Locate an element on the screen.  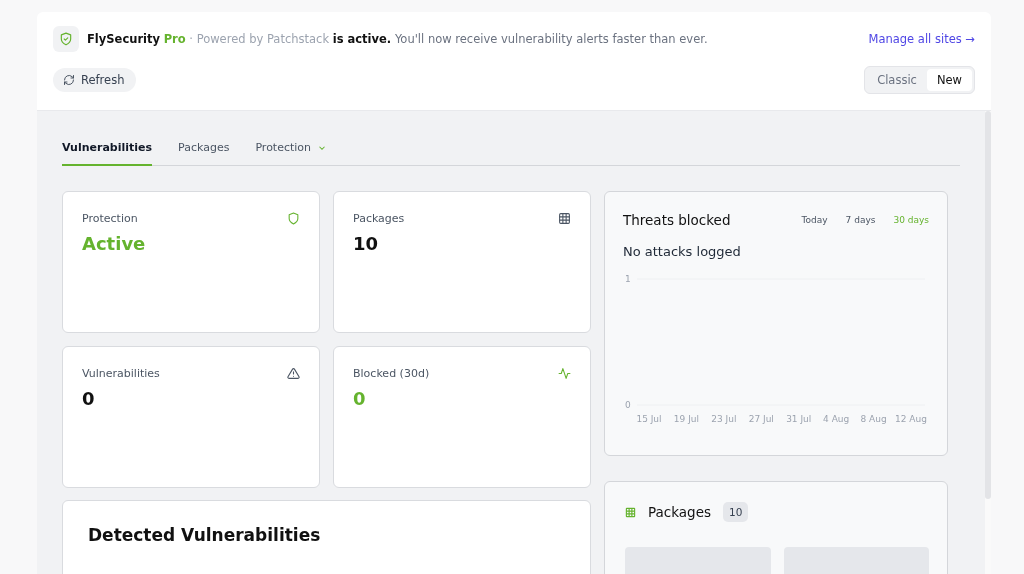
range-option: Today is located at coordinates (805, 220).